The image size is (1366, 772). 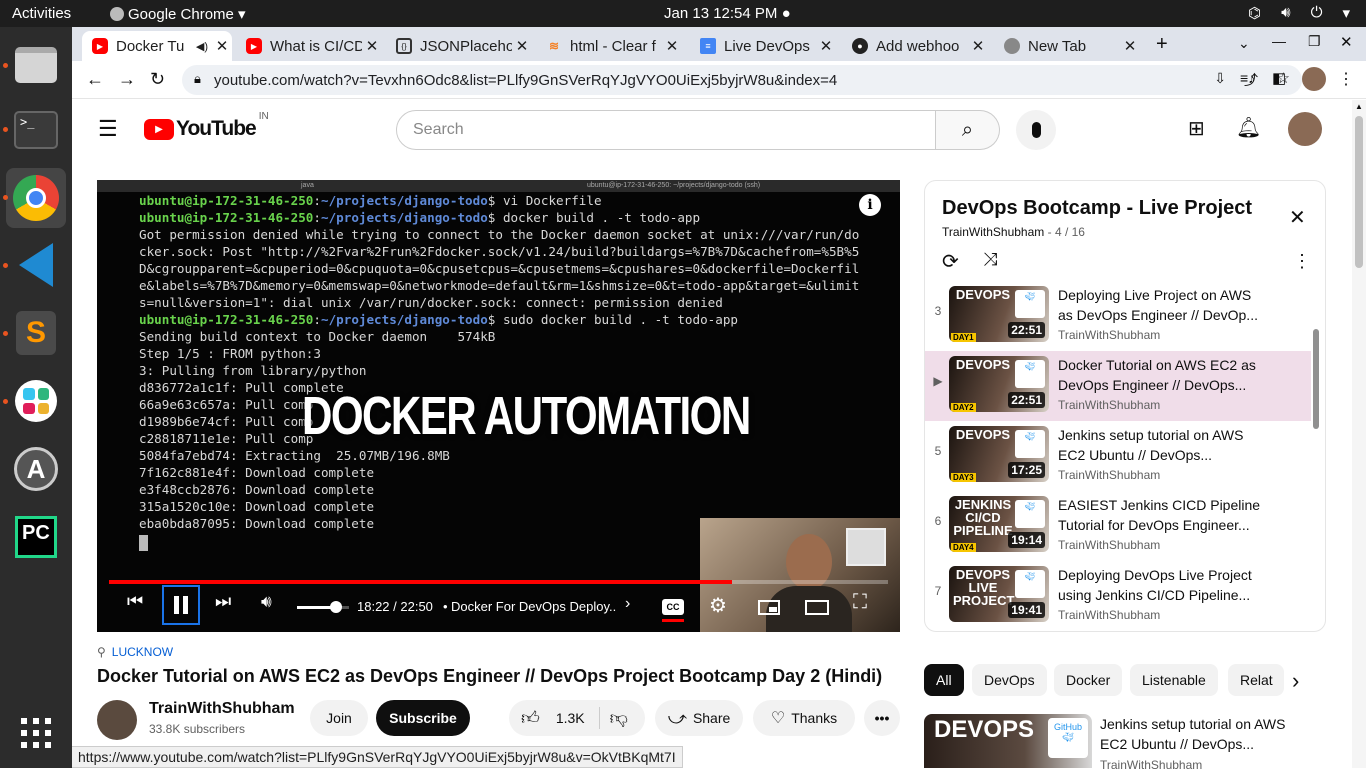 What do you see at coordinates (1008, 741) in the screenshot?
I see `recommended-thumbnail: DEVOPS GitHub 🐳︎` at bounding box center [1008, 741].